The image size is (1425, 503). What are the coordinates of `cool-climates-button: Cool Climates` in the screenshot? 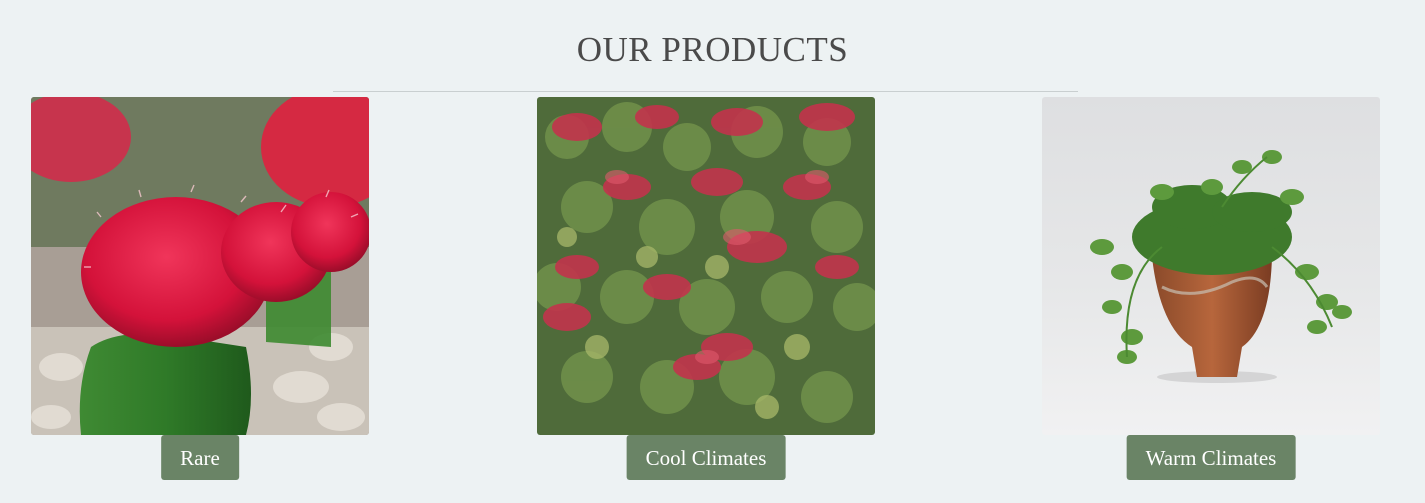 It's located at (706, 457).